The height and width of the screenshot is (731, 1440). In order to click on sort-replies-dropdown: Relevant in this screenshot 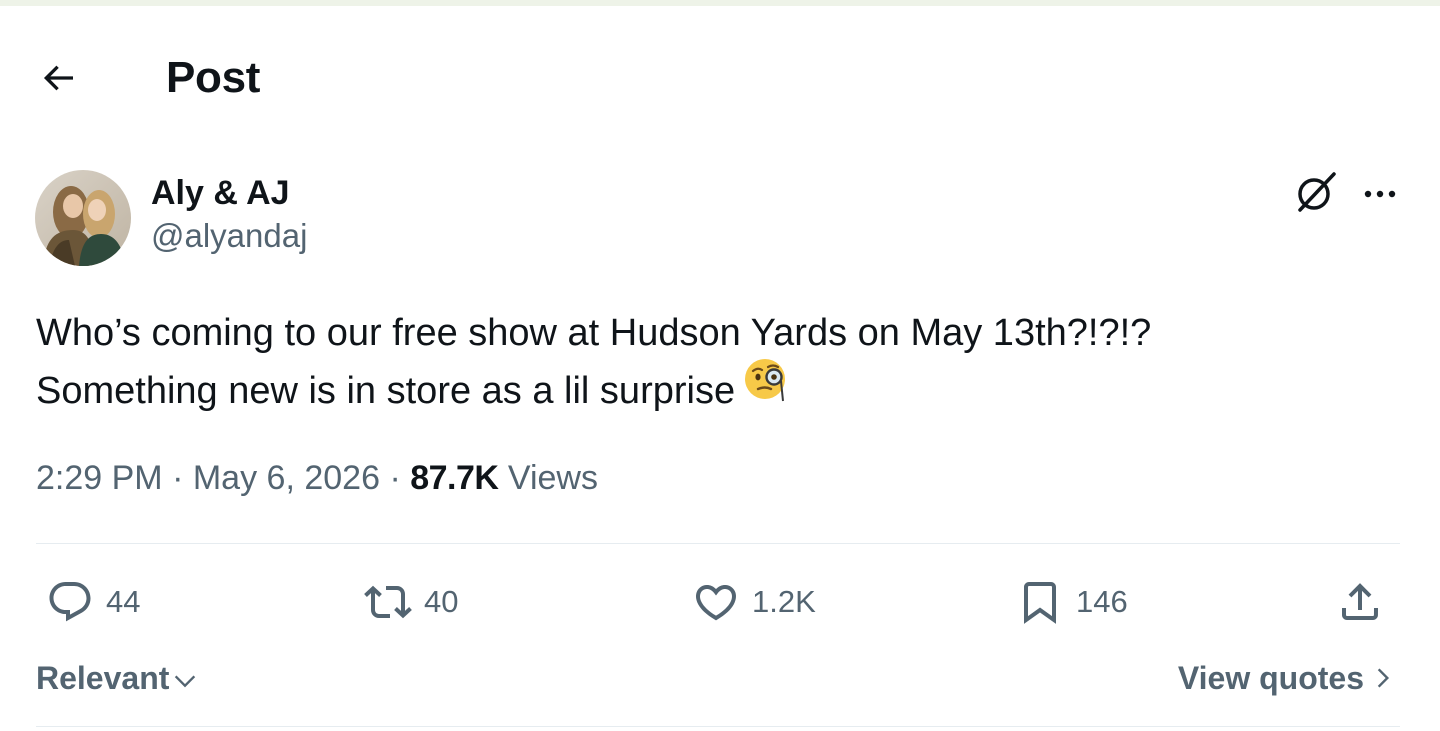, I will do `click(117, 678)`.